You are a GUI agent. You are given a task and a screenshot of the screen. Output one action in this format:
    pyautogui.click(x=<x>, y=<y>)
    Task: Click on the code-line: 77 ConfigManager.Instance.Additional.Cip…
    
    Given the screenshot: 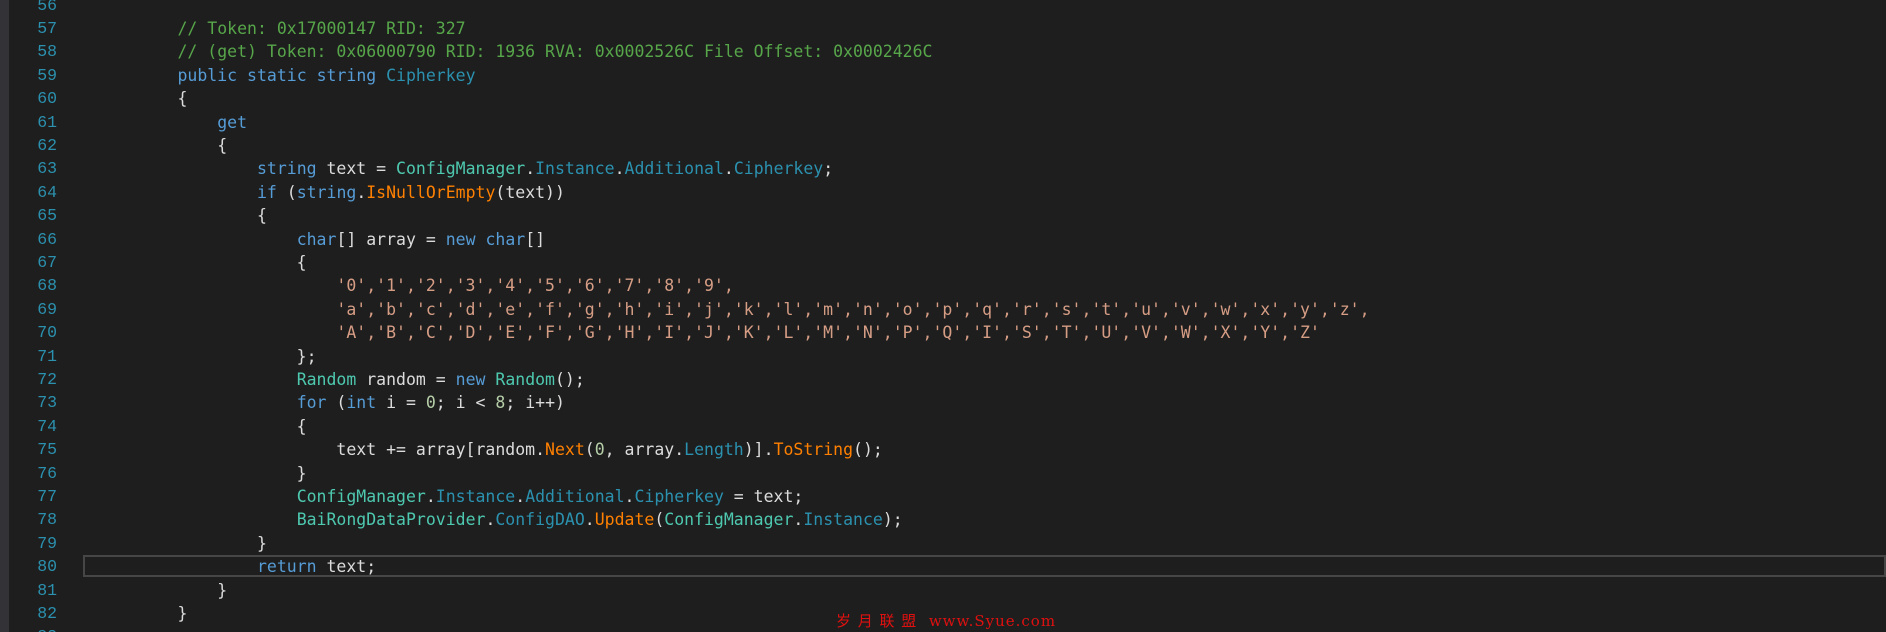 What is the action you would take?
    pyautogui.click(x=943, y=496)
    